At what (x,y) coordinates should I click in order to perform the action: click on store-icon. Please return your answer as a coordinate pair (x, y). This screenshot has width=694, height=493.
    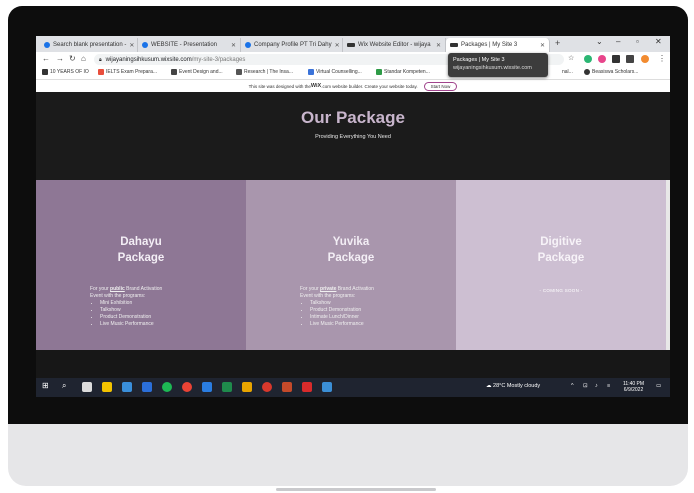
    Looking at the image, I should click on (147, 387).